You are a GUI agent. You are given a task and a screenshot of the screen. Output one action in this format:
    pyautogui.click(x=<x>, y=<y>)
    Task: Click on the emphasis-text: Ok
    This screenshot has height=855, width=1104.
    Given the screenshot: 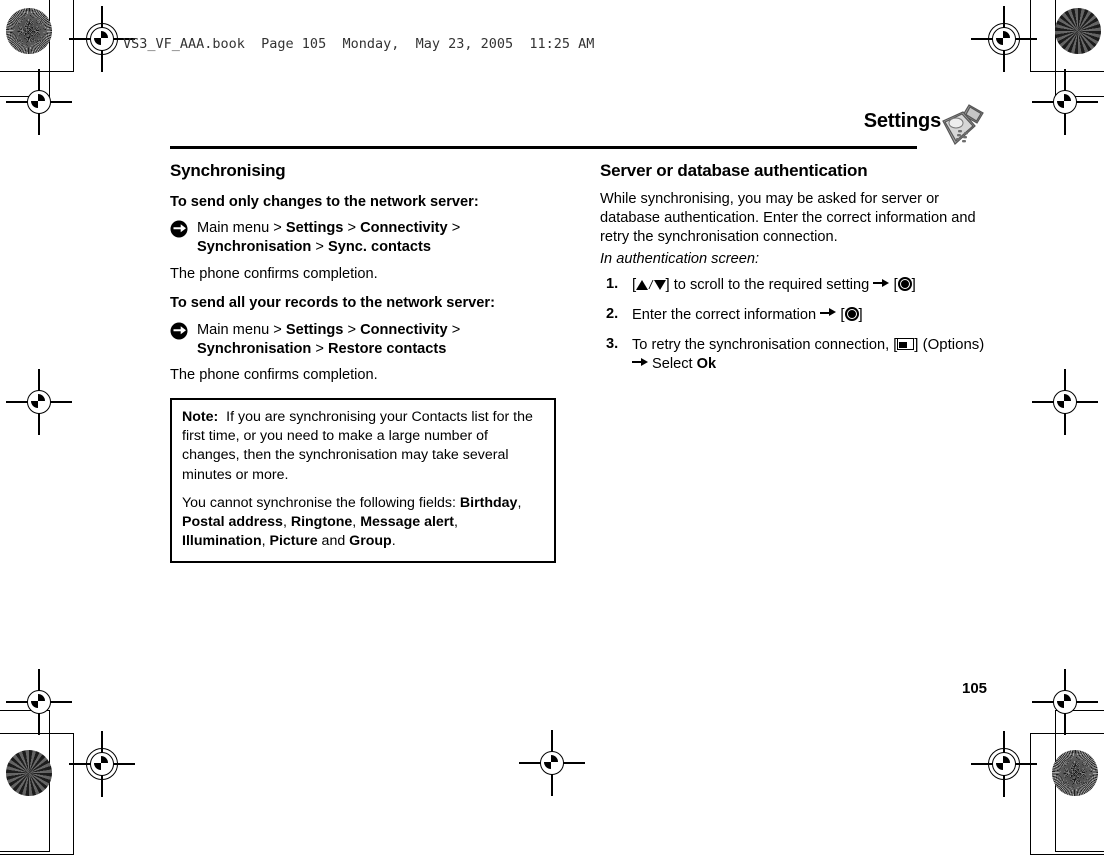 What is the action you would take?
    pyautogui.click(x=706, y=364)
    